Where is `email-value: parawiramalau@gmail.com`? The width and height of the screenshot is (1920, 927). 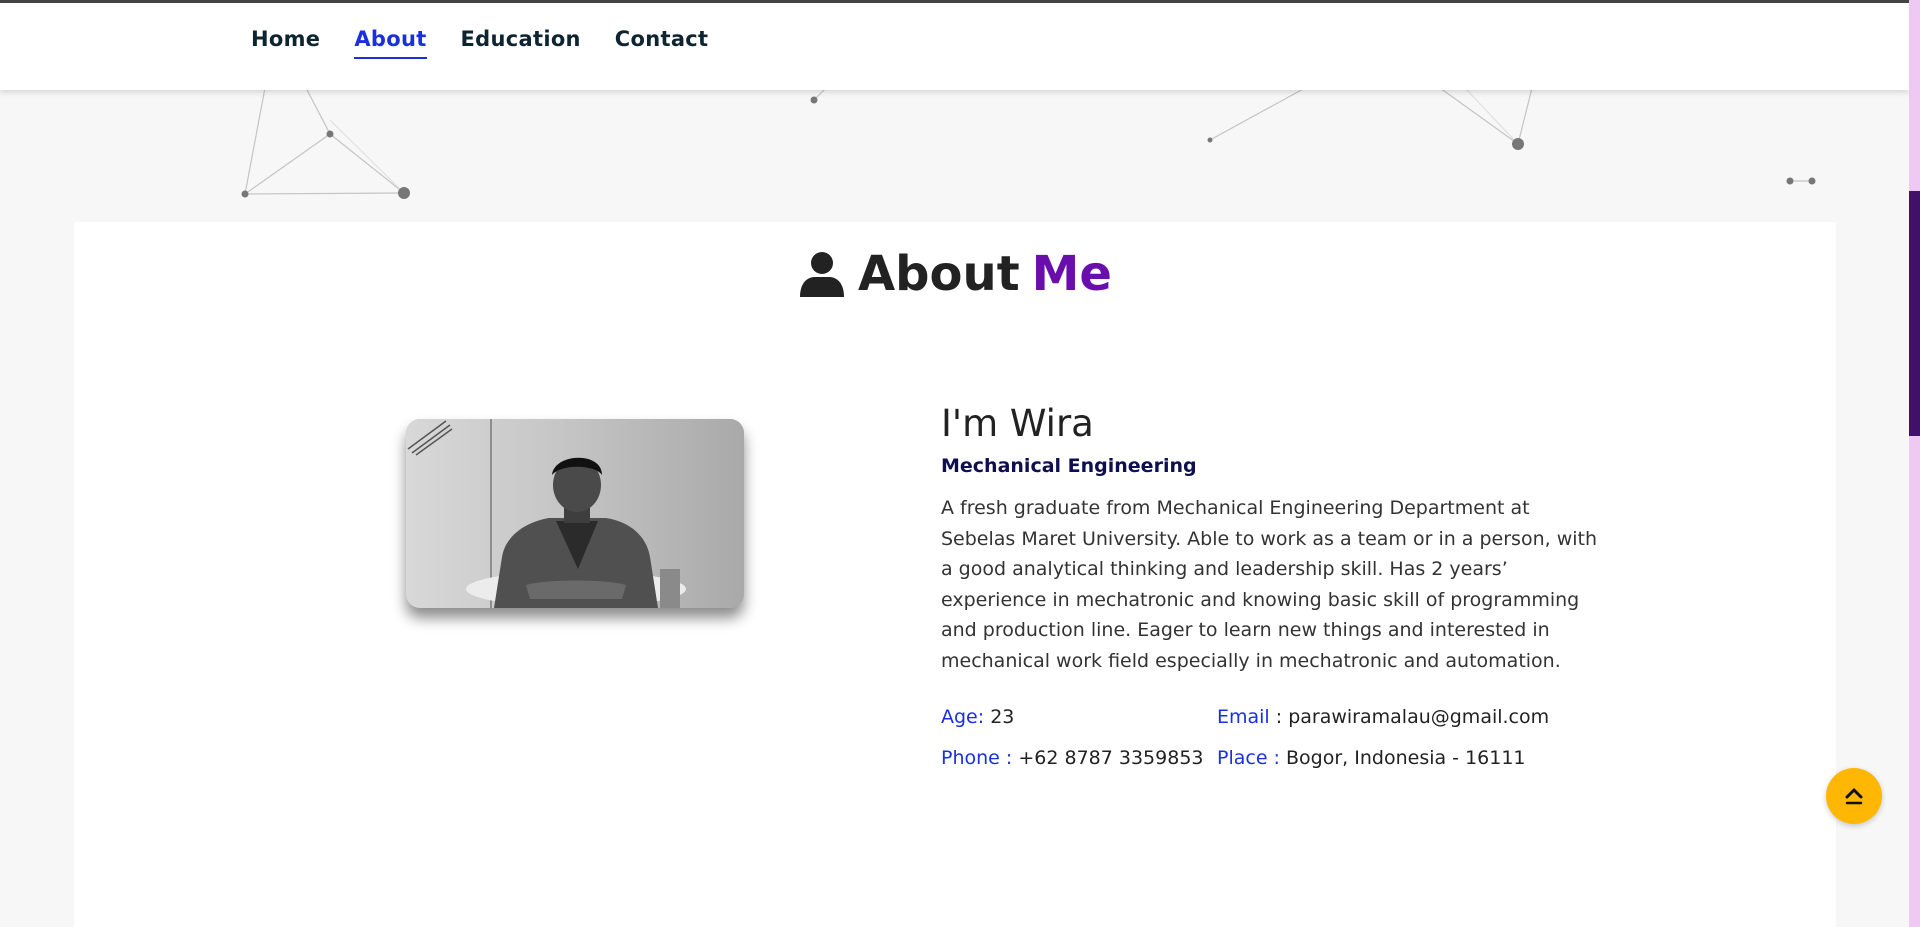 email-value: parawiramalau@gmail.com is located at coordinates (1419, 717).